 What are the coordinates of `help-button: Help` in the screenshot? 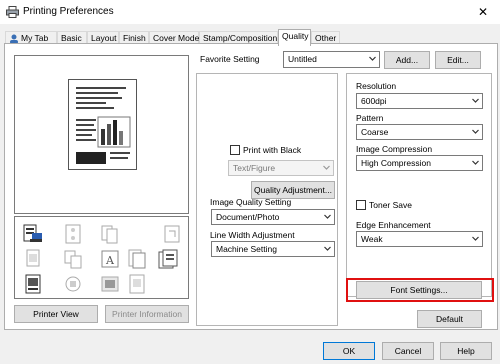 It's located at (466, 351).